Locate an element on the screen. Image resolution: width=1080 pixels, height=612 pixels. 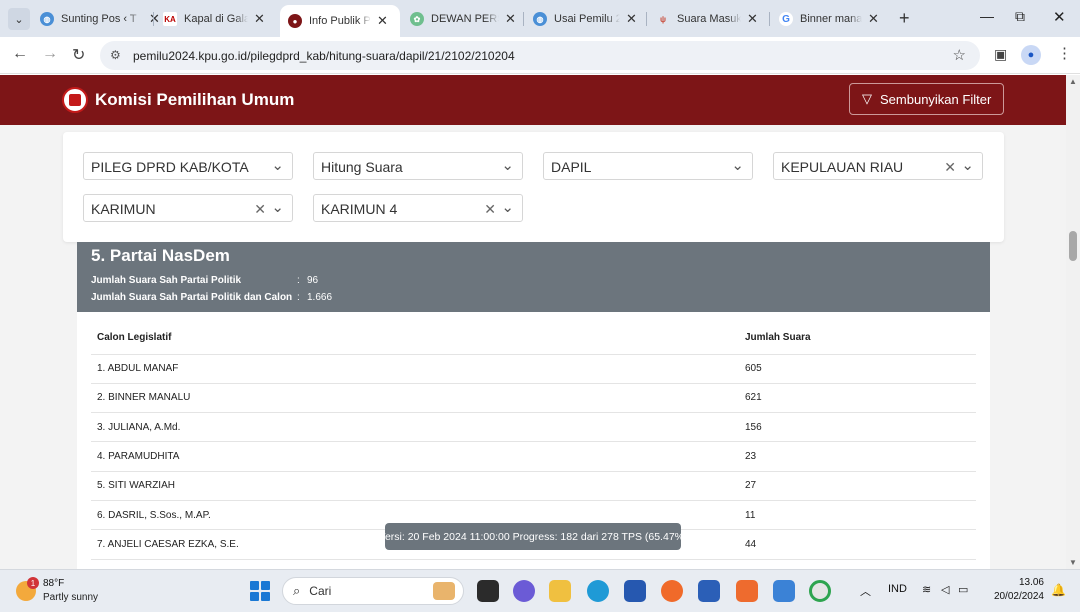
candidate-name: 2. BINNER MANALU is located at coordinates (415, 398).